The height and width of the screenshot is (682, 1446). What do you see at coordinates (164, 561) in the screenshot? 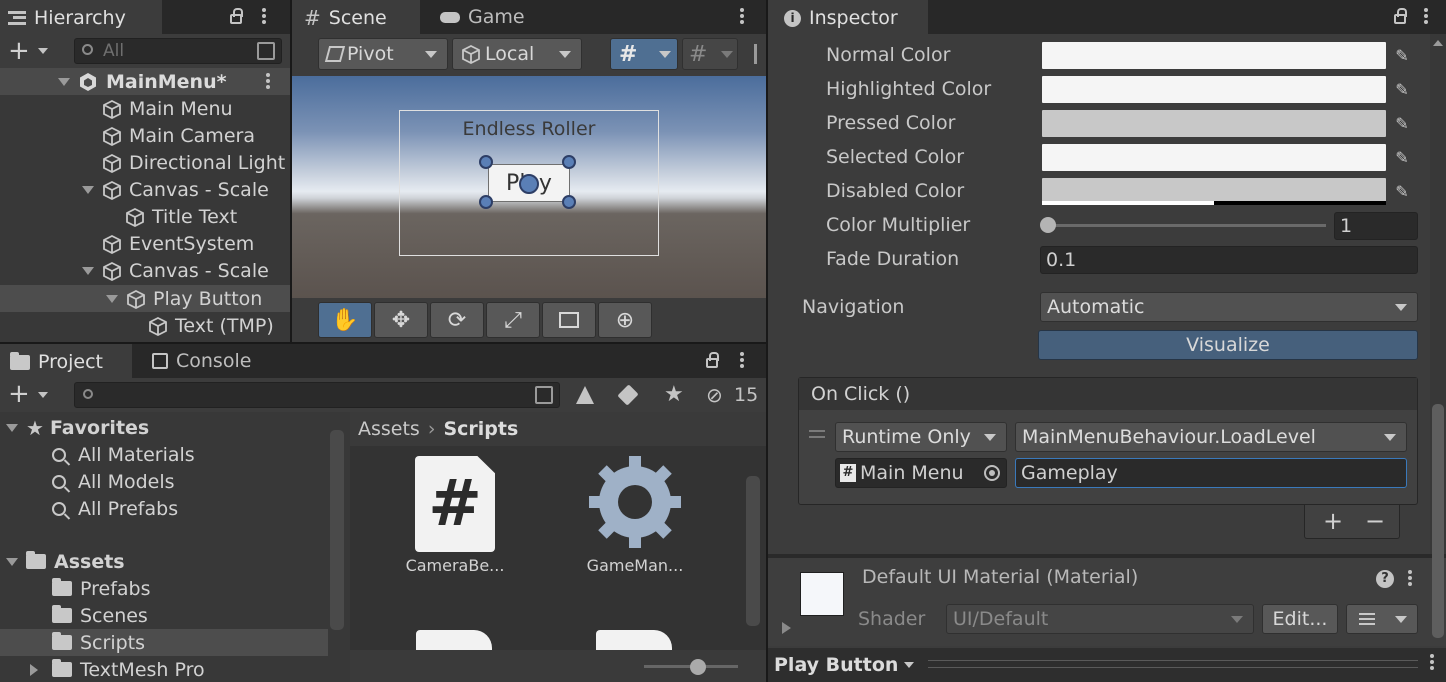
I see `assets-header: Assets` at bounding box center [164, 561].